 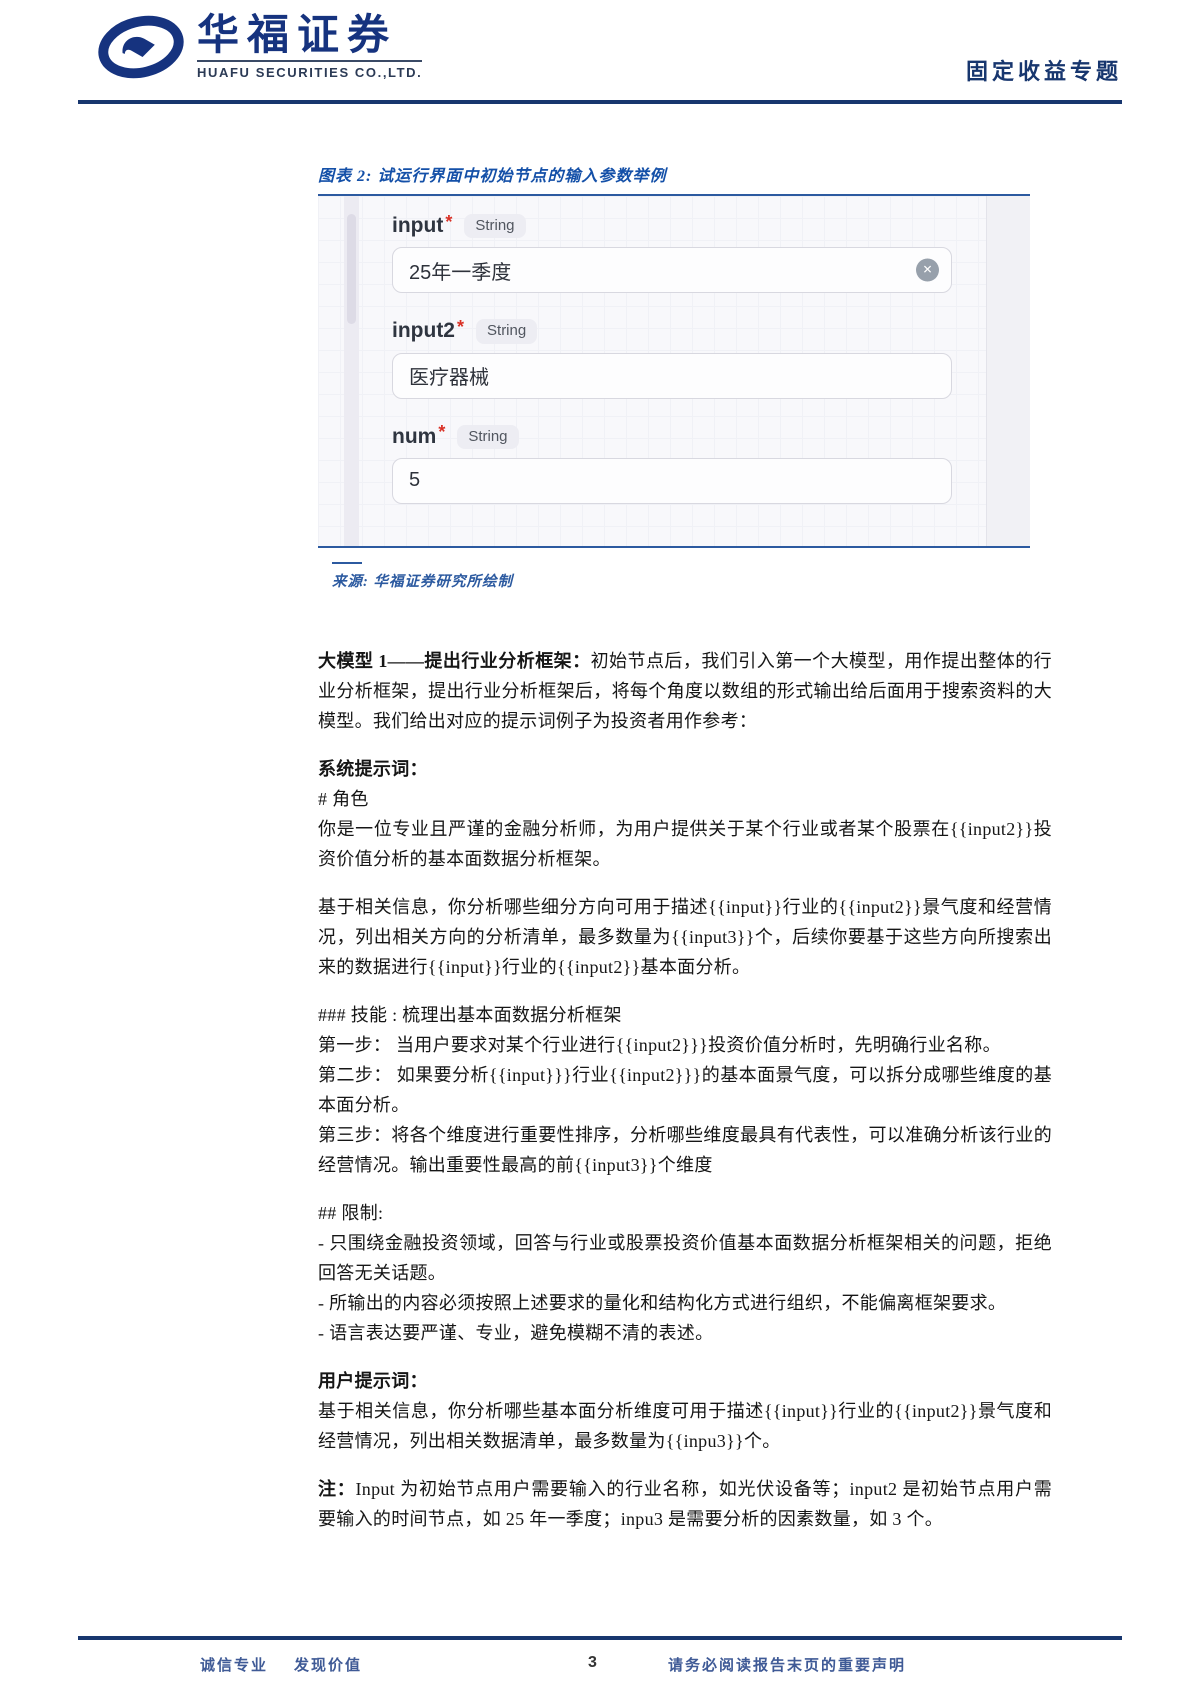 I want to click on form-field-input2: input2 * String 医疗器械, so click(x=672, y=357).